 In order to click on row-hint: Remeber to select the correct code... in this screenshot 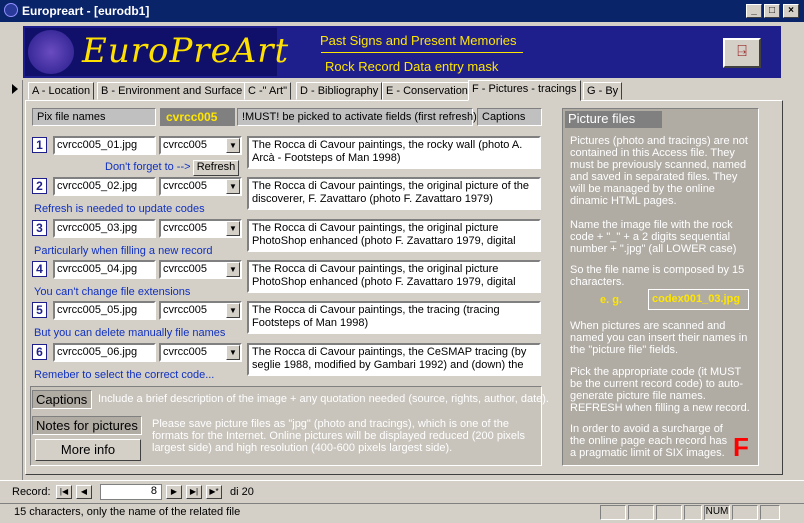, I will do `click(124, 375)`.